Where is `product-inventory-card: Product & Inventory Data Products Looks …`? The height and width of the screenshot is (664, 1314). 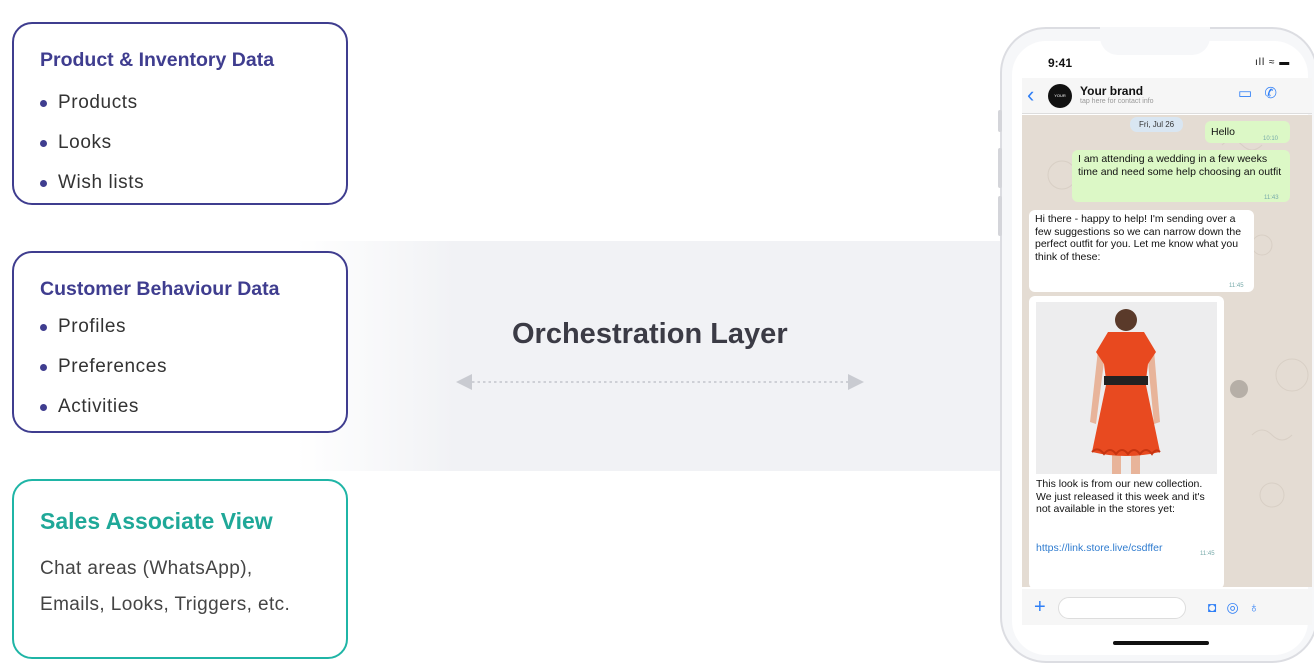
product-inventory-card: Product & Inventory Data Products Looks … is located at coordinates (180, 113).